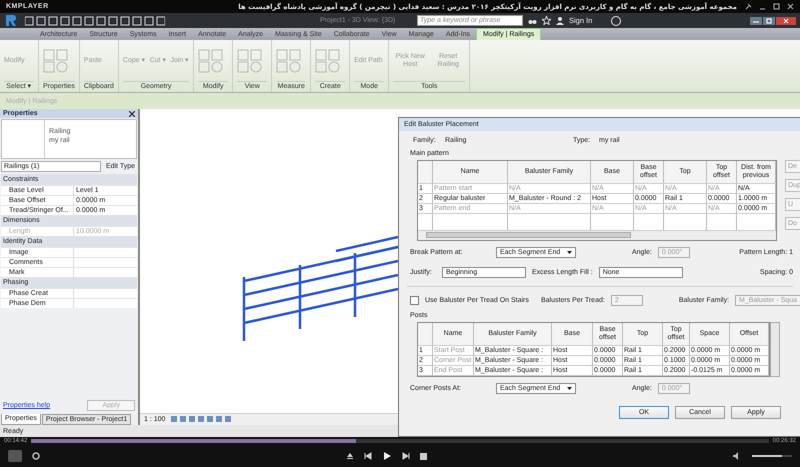  I want to click on vertical-scrollbar, so click(775, 349).